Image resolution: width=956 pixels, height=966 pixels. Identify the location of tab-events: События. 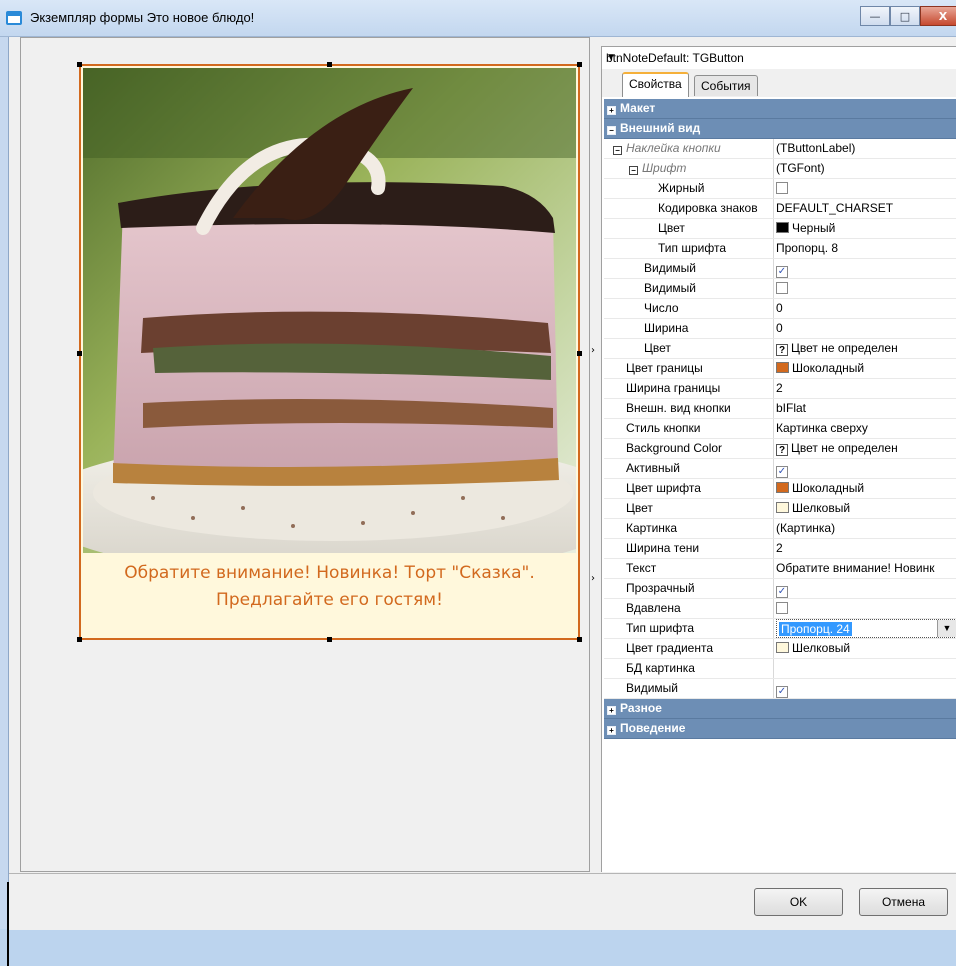
(726, 85).